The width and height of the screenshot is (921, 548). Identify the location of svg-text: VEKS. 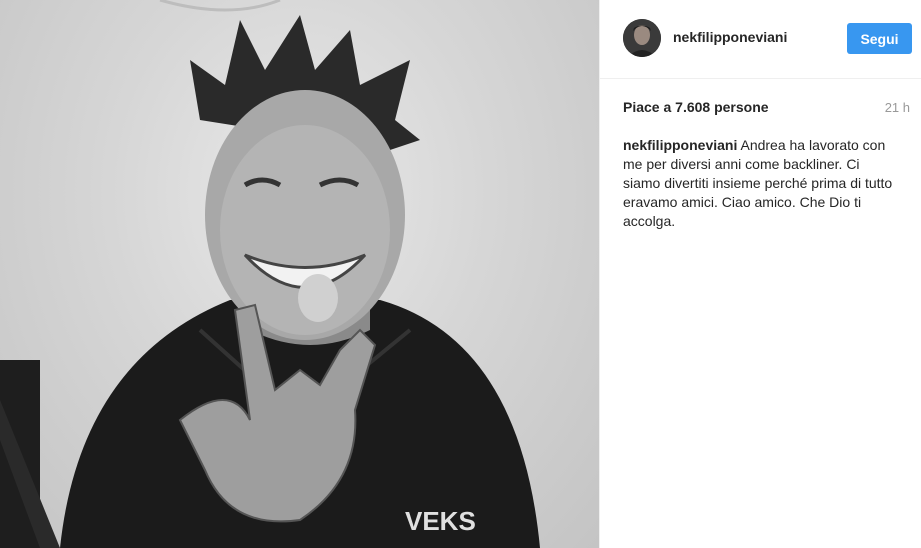
(440, 521).